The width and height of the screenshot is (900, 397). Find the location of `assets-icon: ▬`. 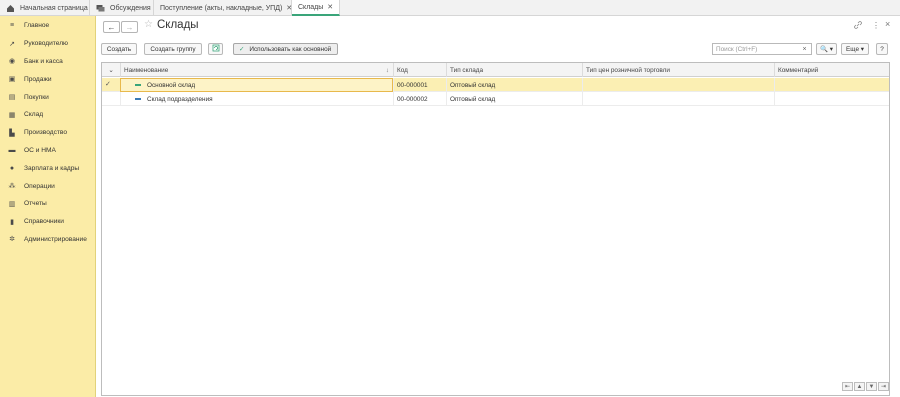

assets-icon: ▬ is located at coordinates (12, 150).